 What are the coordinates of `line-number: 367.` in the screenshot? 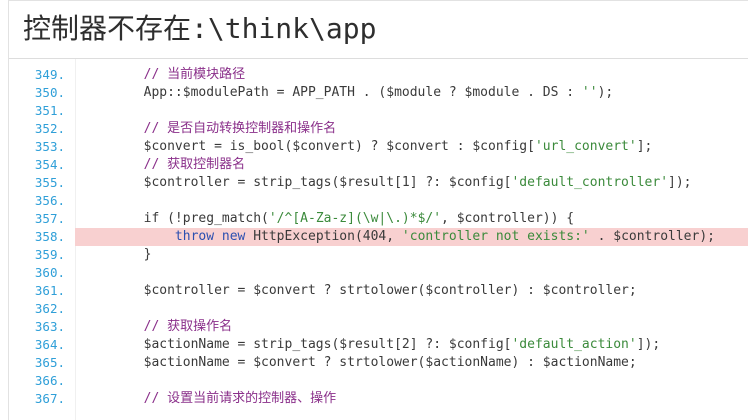 It's located at (49, 398).